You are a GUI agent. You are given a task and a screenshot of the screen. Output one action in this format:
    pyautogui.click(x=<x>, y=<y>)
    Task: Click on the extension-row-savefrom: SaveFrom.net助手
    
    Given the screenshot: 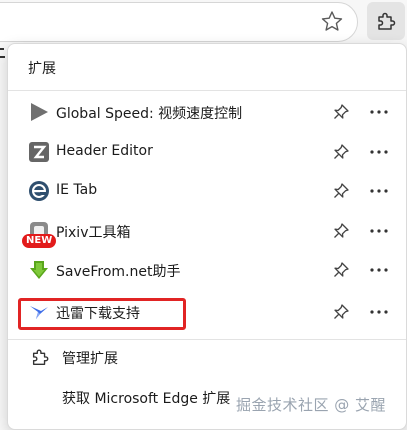 What is the action you would take?
    pyautogui.click(x=208, y=270)
    